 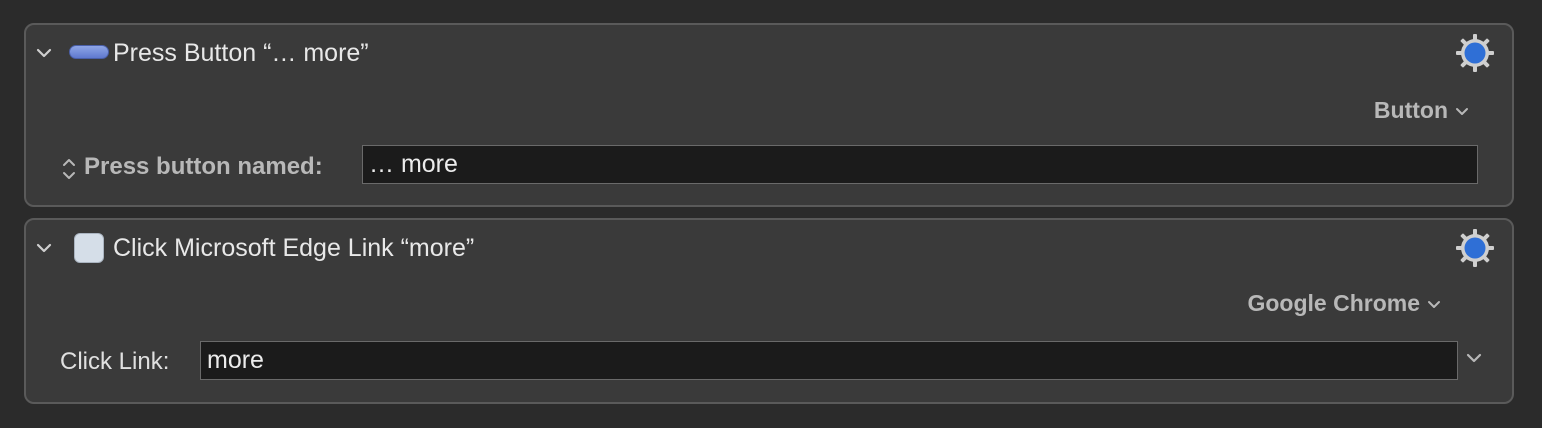 I want to click on target-popup: Button, so click(x=1422, y=110).